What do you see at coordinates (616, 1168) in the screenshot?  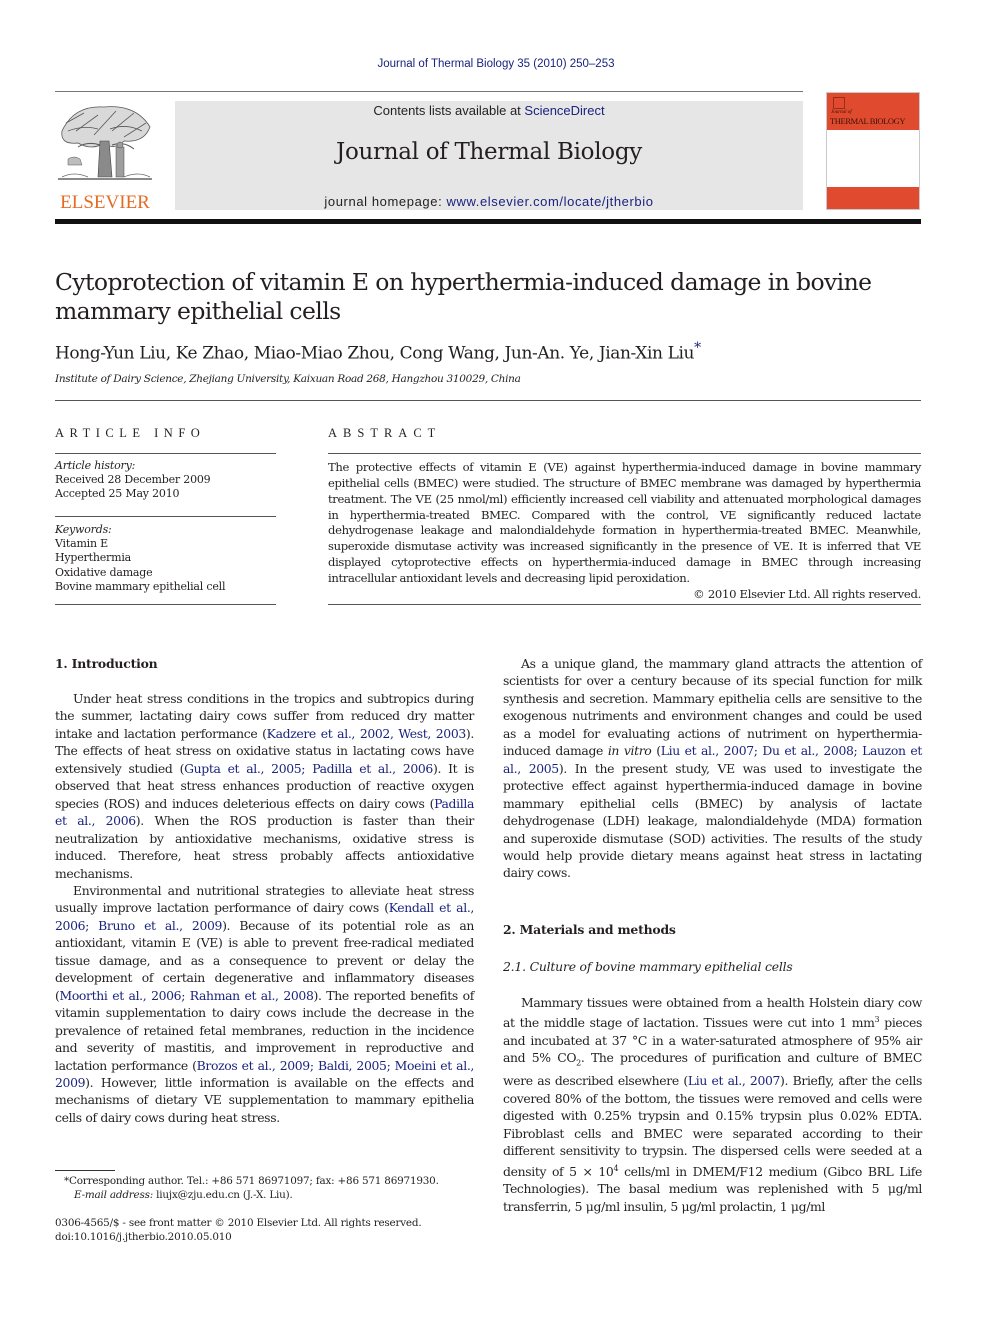 I see `superscript: 4` at bounding box center [616, 1168].